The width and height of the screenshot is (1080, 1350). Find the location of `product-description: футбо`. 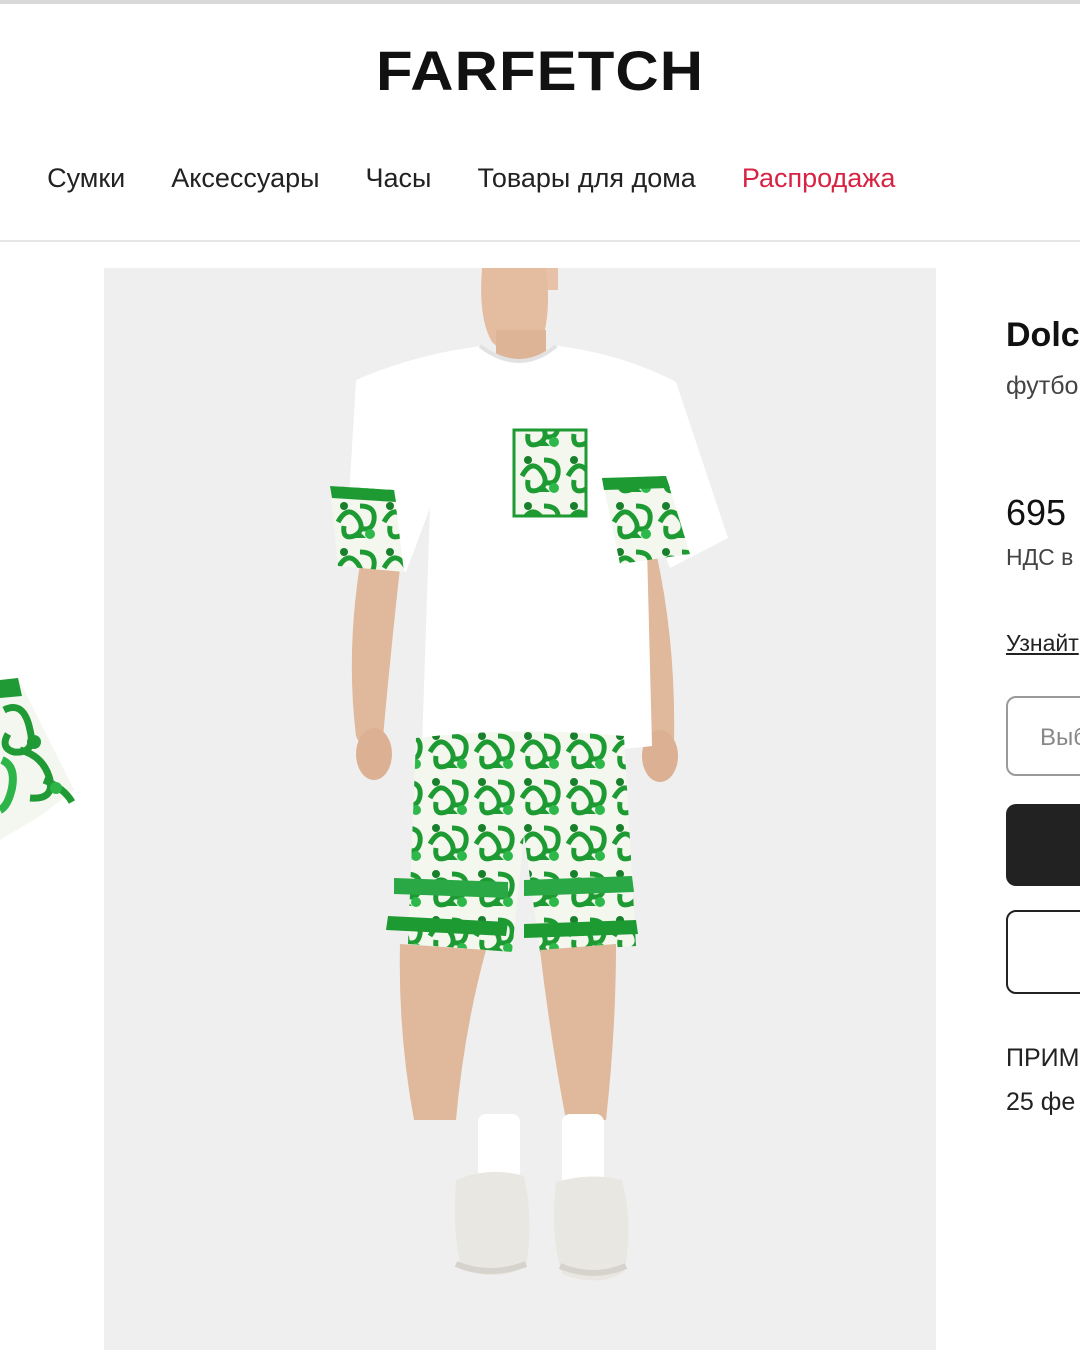

product-description: футбо is located at coordinates (1042, 386).